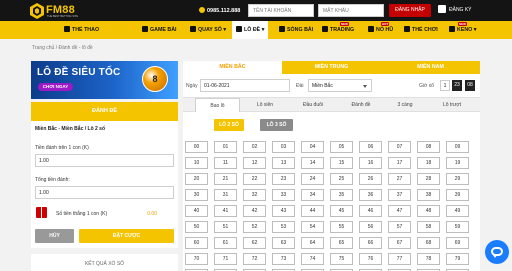  I want to click on number-cell: 10, so click(196, 163).